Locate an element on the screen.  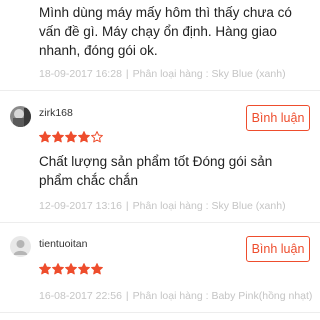
review-username: zirk168 is located at coordinates (56, 113).